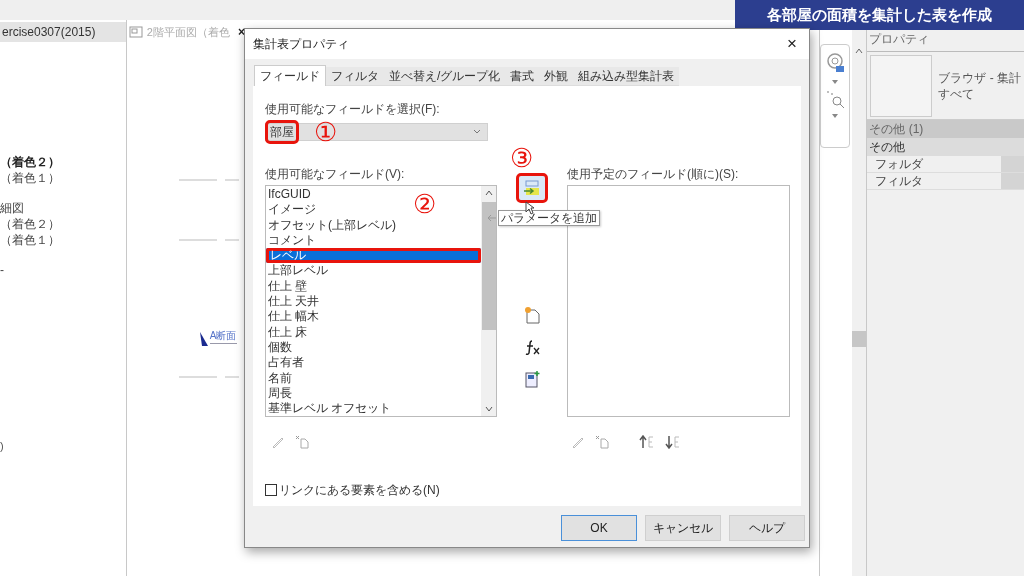 The width and height of the screenshot is (1024, 576). I want to click on steering-wheel-icon, so click(835, 63).